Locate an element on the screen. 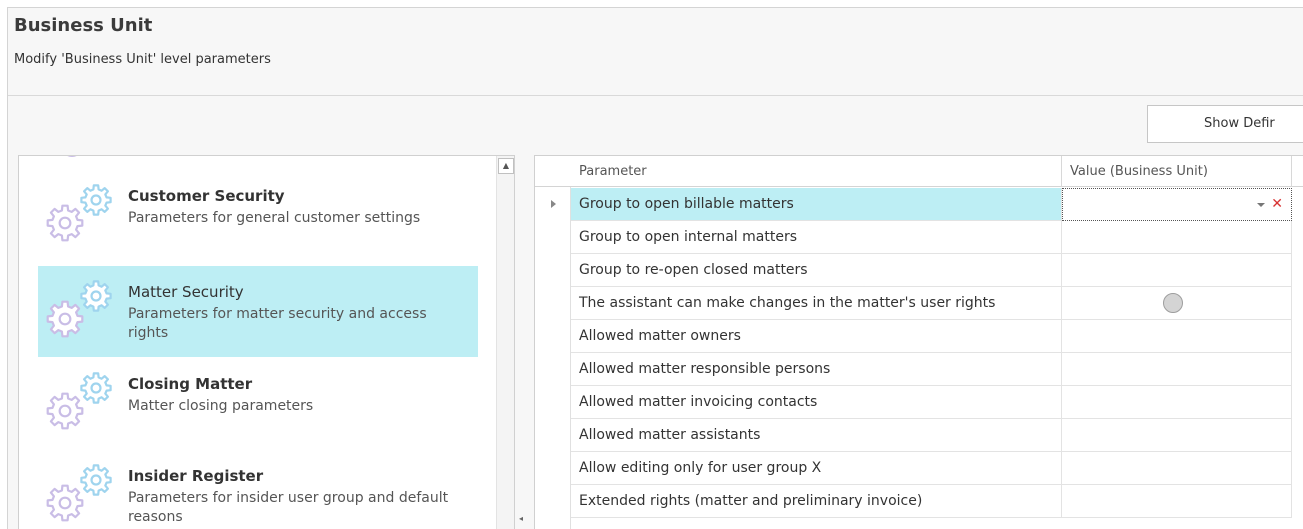  chevron-down-icon is located at coordinates (1261, 205).